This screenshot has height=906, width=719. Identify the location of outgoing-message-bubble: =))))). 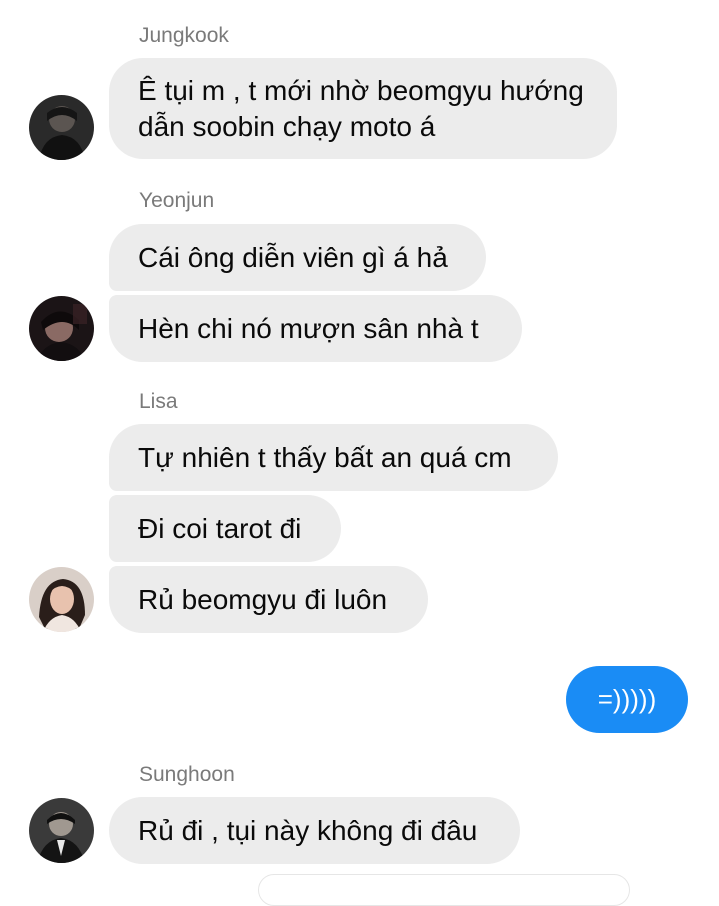
(627, 699).